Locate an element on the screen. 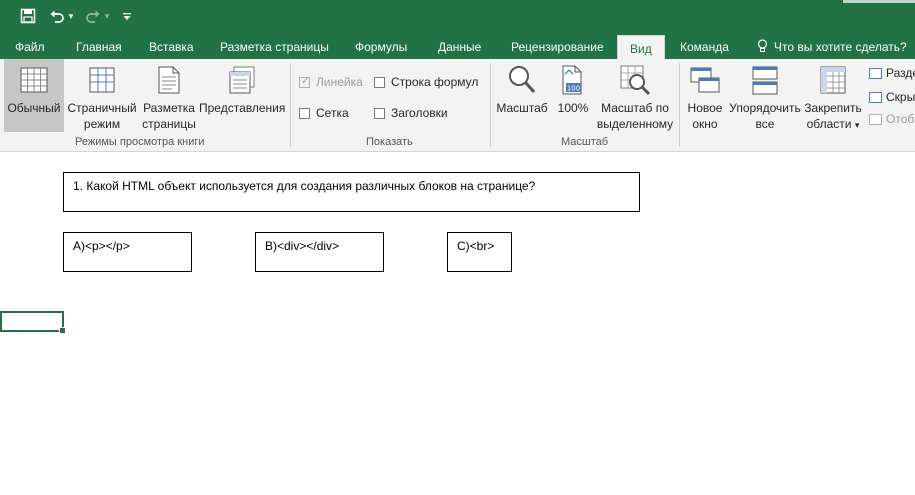  tab-review: Рецензирование is located at coordinates (557, 46).